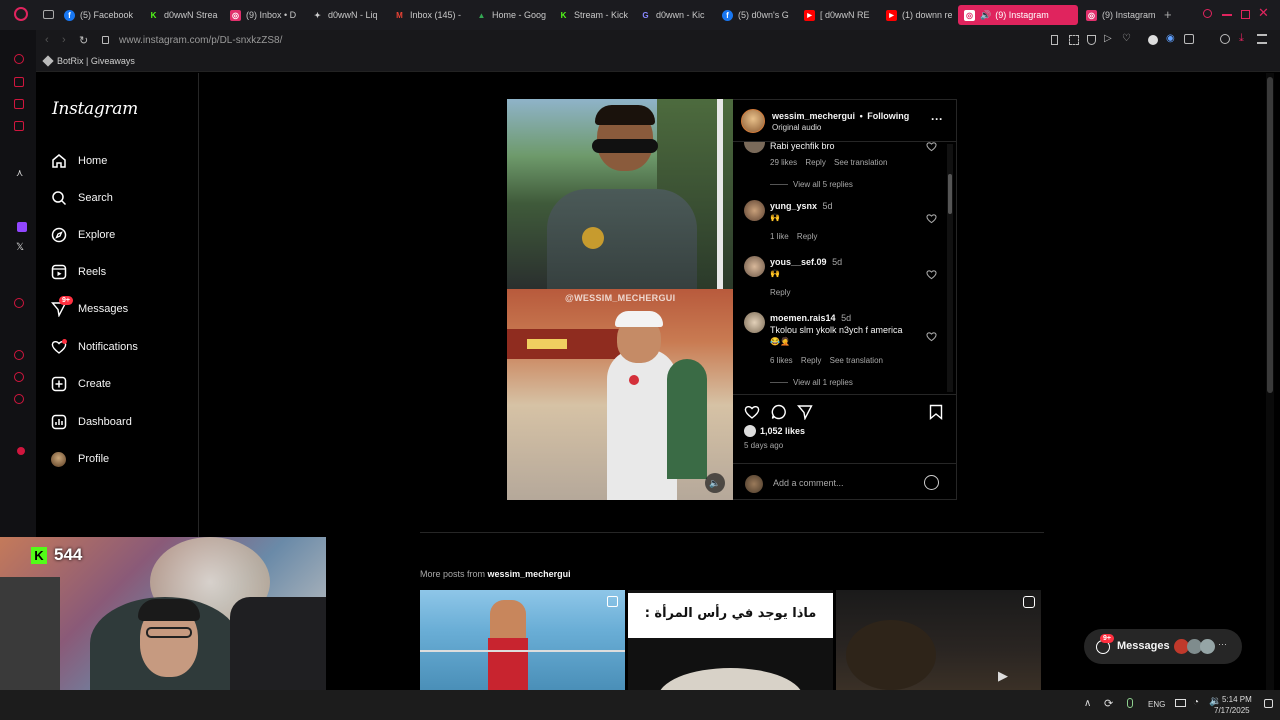 This screenshot has height=720, width=1280. What do you see at coordinates (19, 104) in the screenshot?
I see `wallet-icon` at bounding box center [19, 104].